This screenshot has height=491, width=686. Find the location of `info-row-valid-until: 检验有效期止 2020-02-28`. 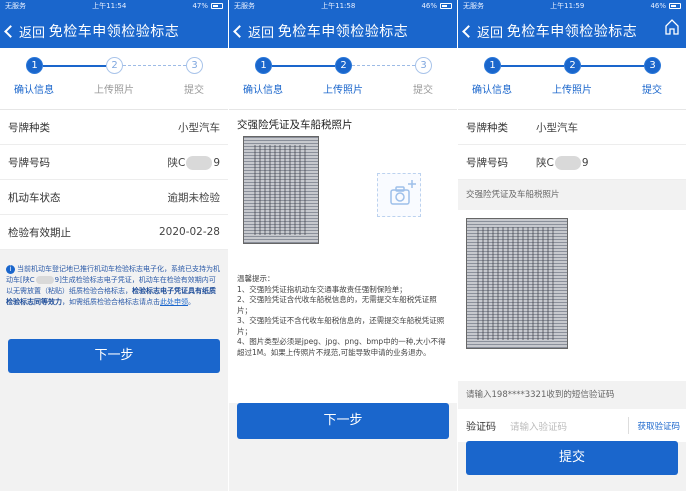

info-row-valid-until: 检验有效期止 2020-02-28 is located at coordinates (114, 232).